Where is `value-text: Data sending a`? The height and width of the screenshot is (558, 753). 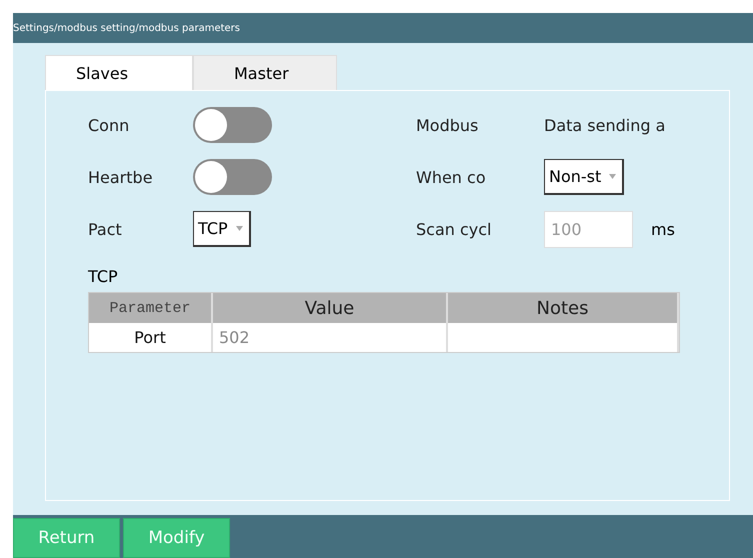 value-text: Data sending a is located at coordinates (605, 125).